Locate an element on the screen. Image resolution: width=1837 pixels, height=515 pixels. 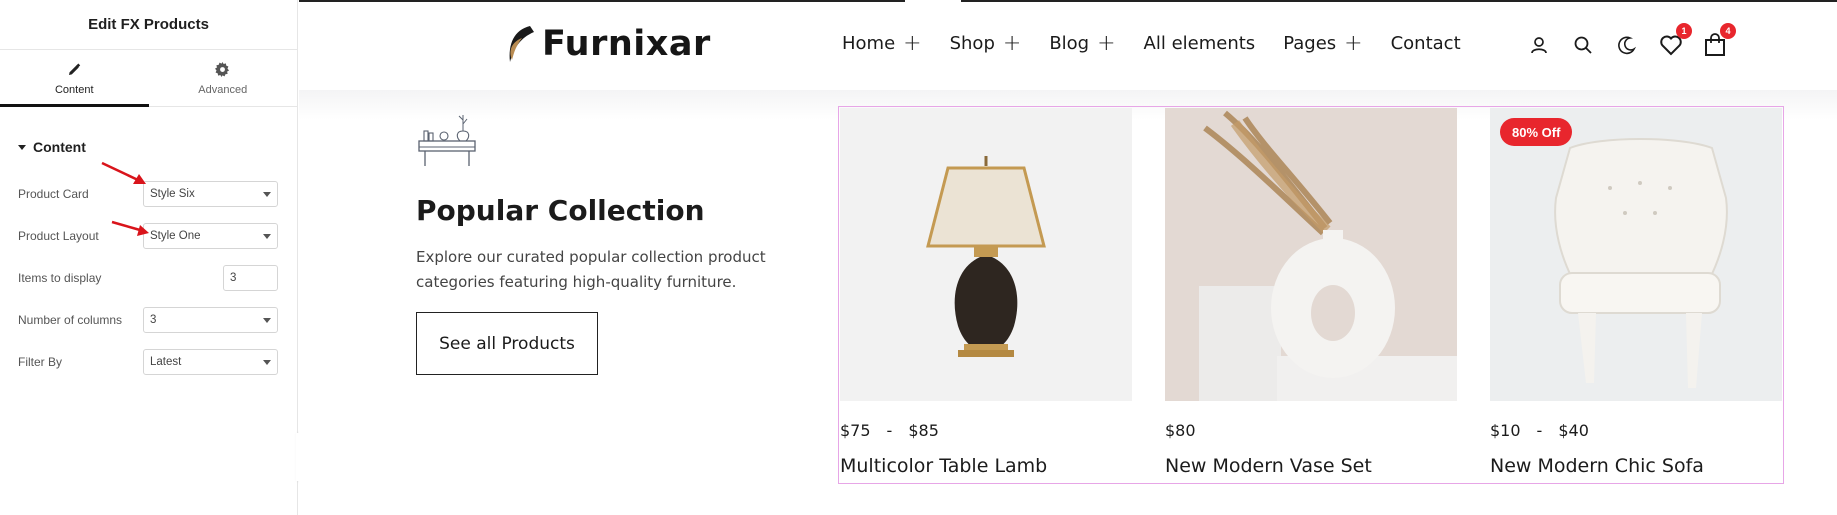
control-product-card: Product Card Style Six is located at coordinates (148, 194).